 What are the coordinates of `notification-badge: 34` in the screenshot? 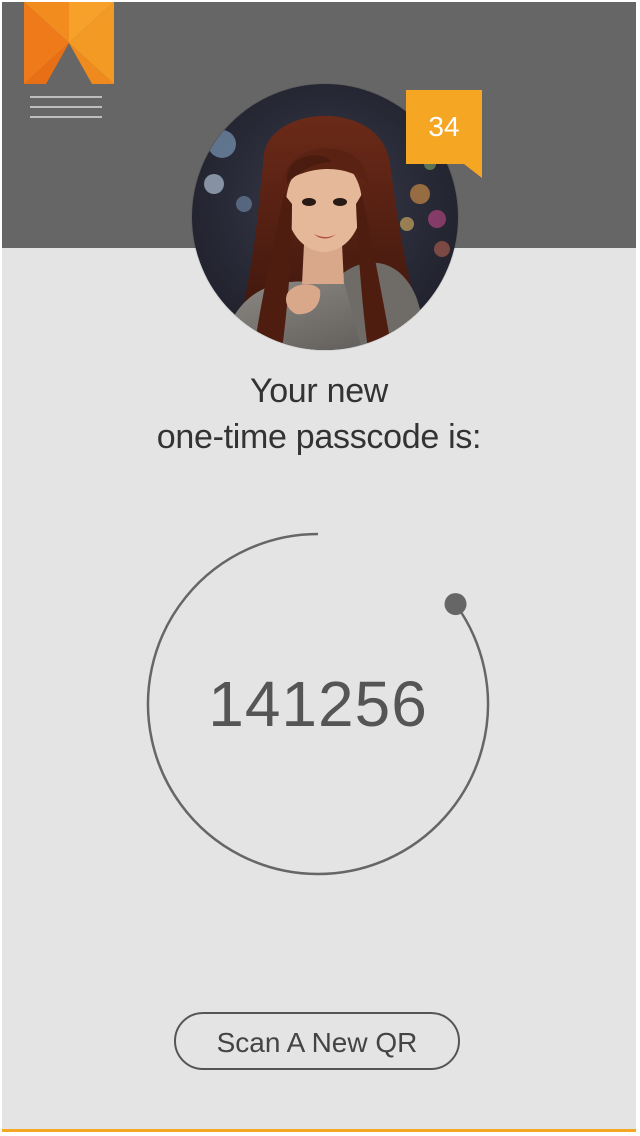 It's located at (444, 134).